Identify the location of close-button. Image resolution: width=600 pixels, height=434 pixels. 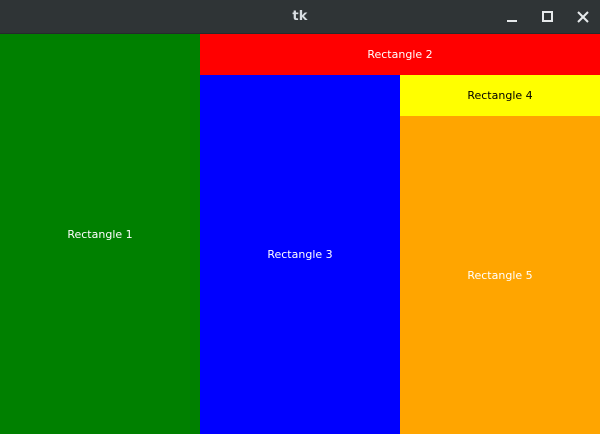
(583, 17).